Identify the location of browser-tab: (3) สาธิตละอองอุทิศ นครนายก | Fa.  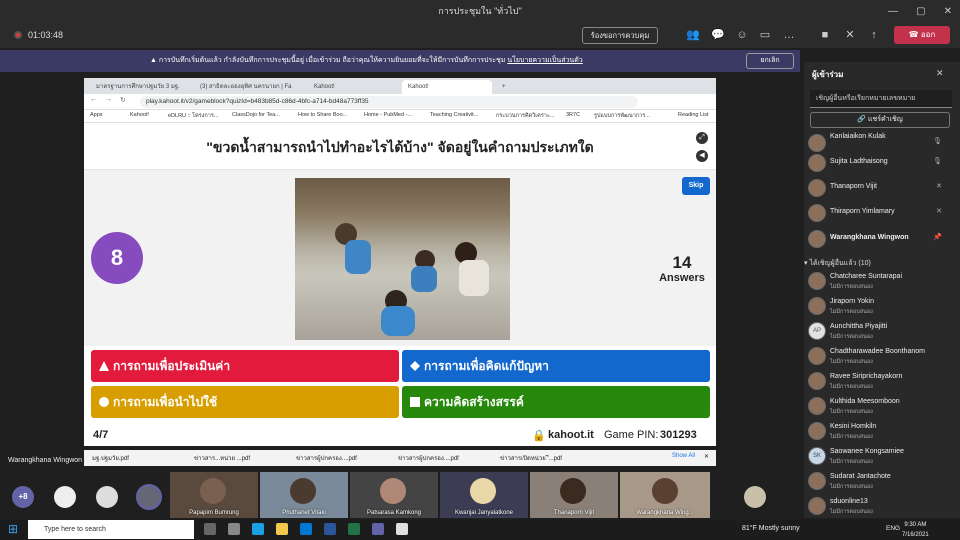
(249, 87).